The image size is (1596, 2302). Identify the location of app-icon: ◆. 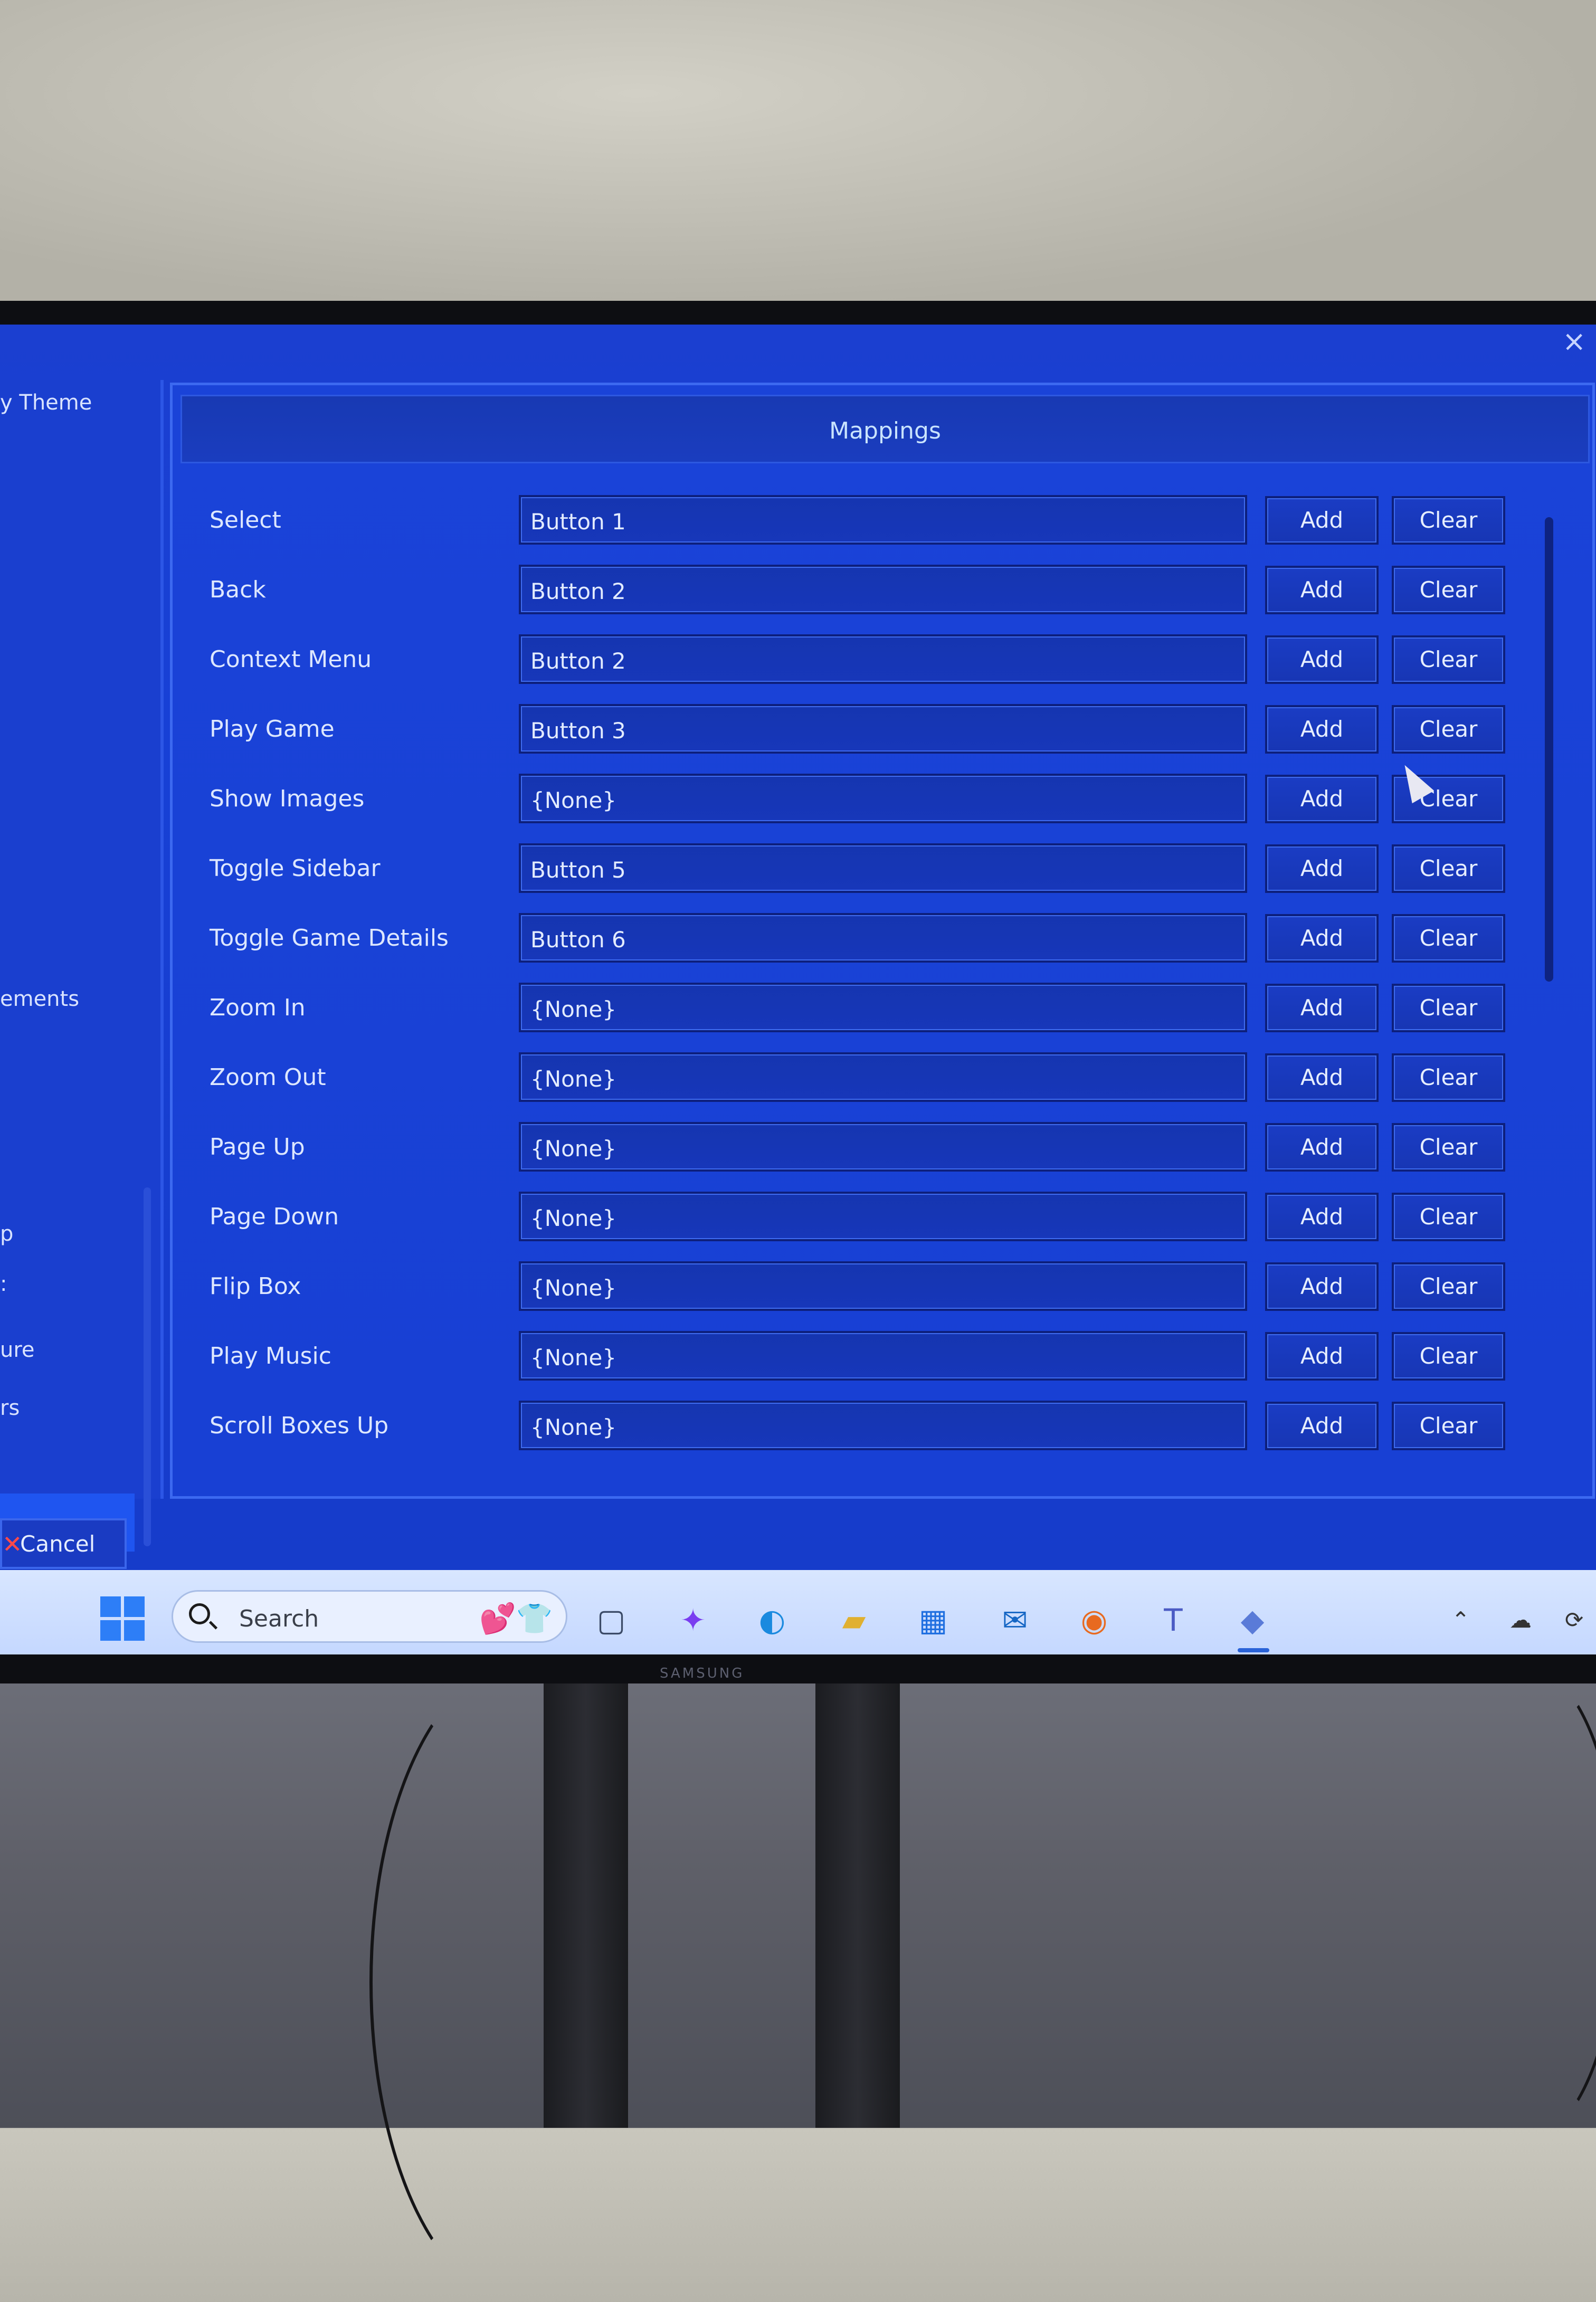
(1252, 1620).